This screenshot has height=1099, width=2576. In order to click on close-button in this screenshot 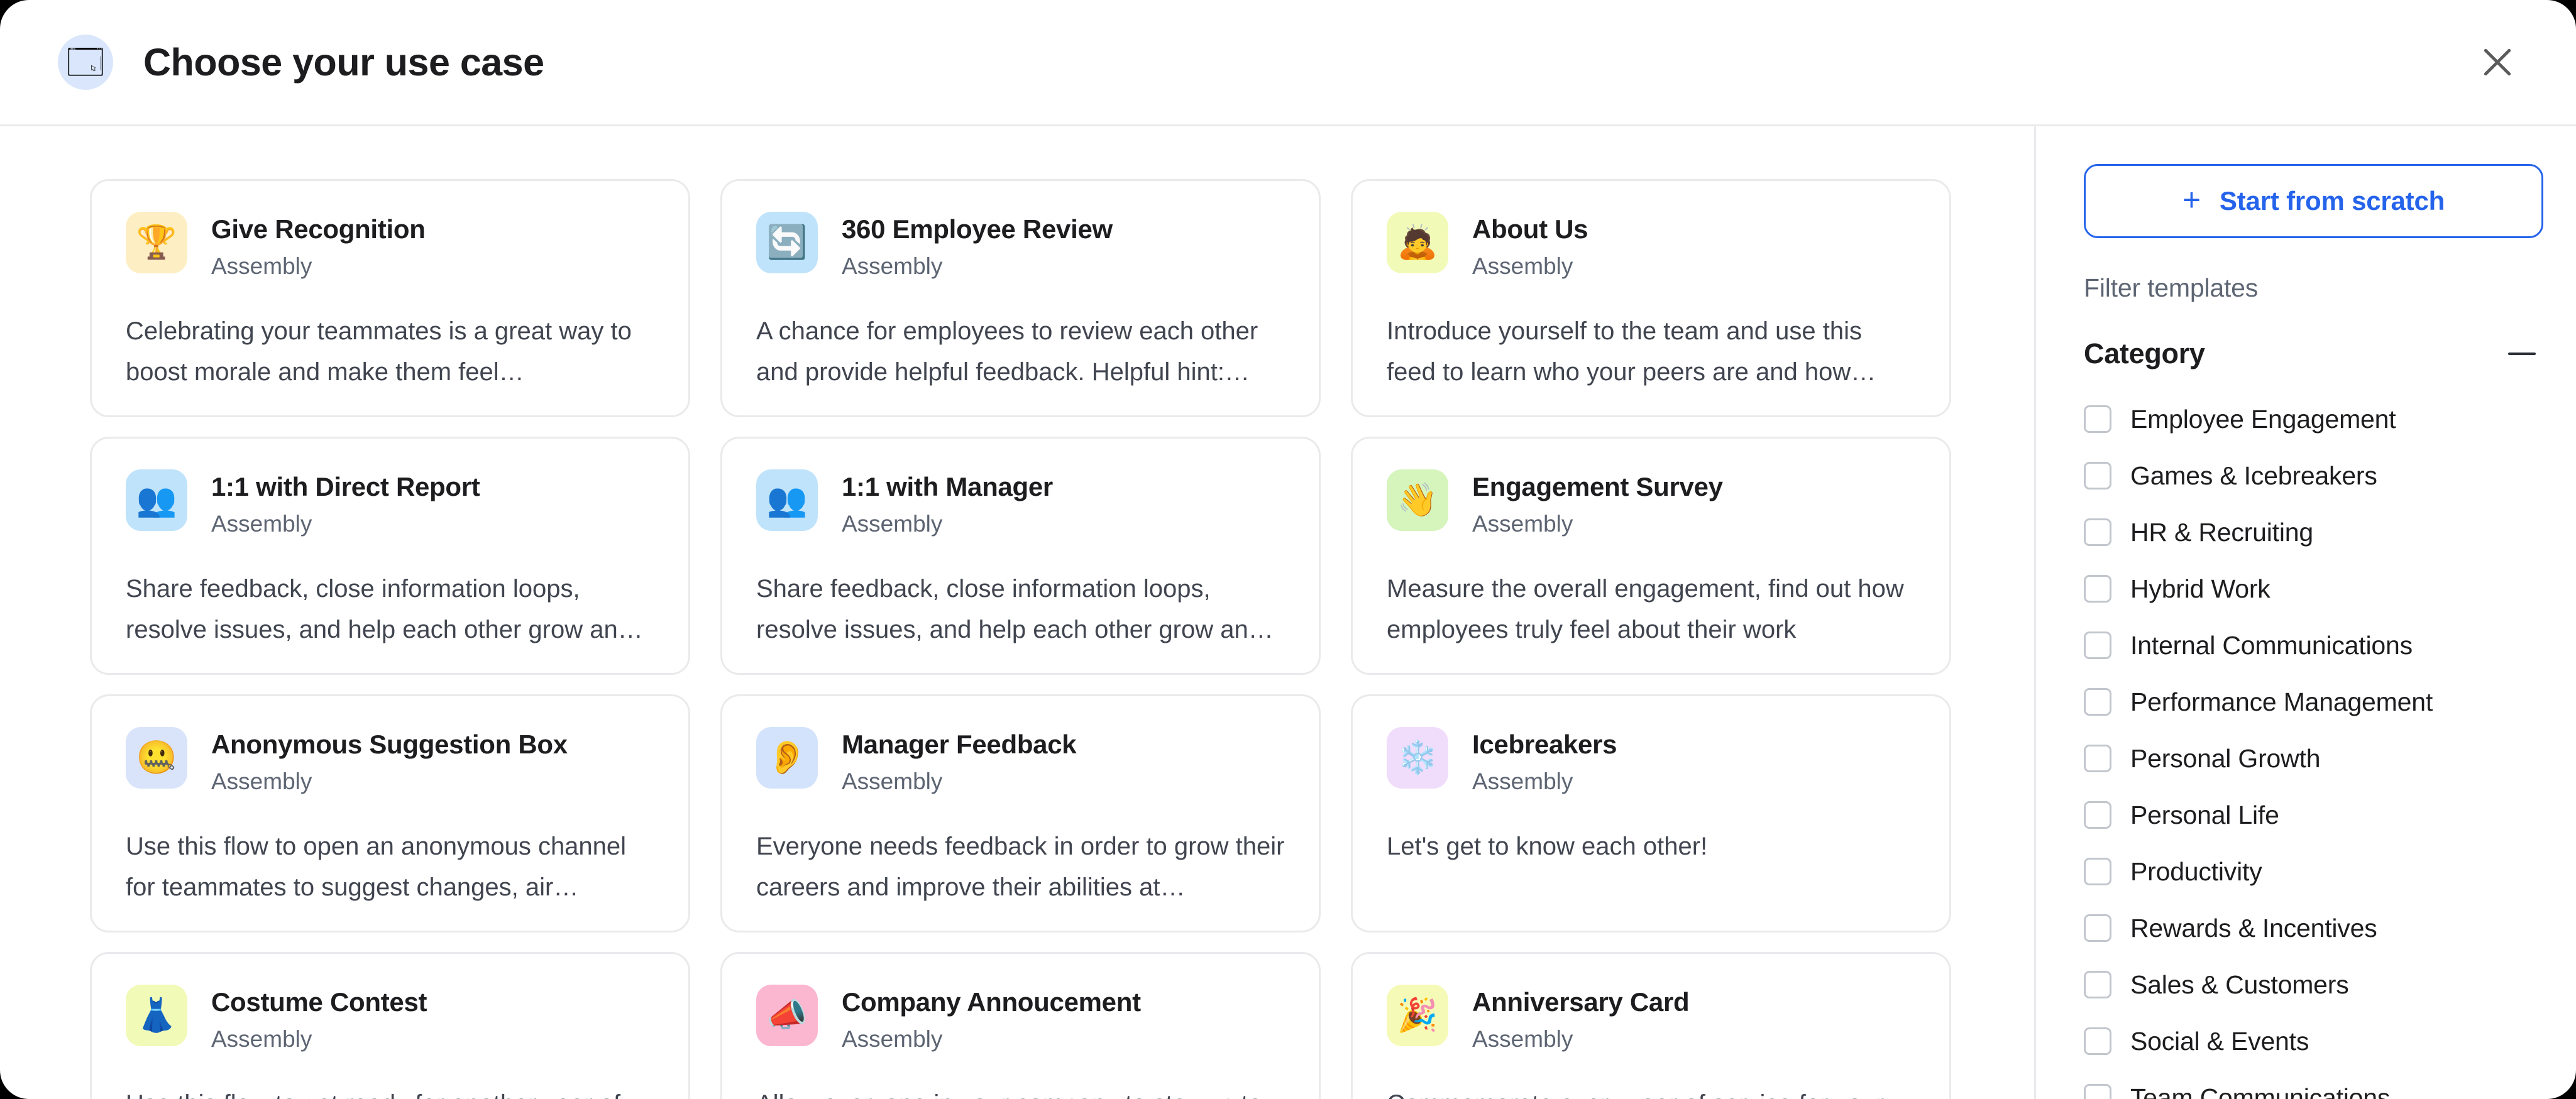, I will do `click(2497, 62)`.